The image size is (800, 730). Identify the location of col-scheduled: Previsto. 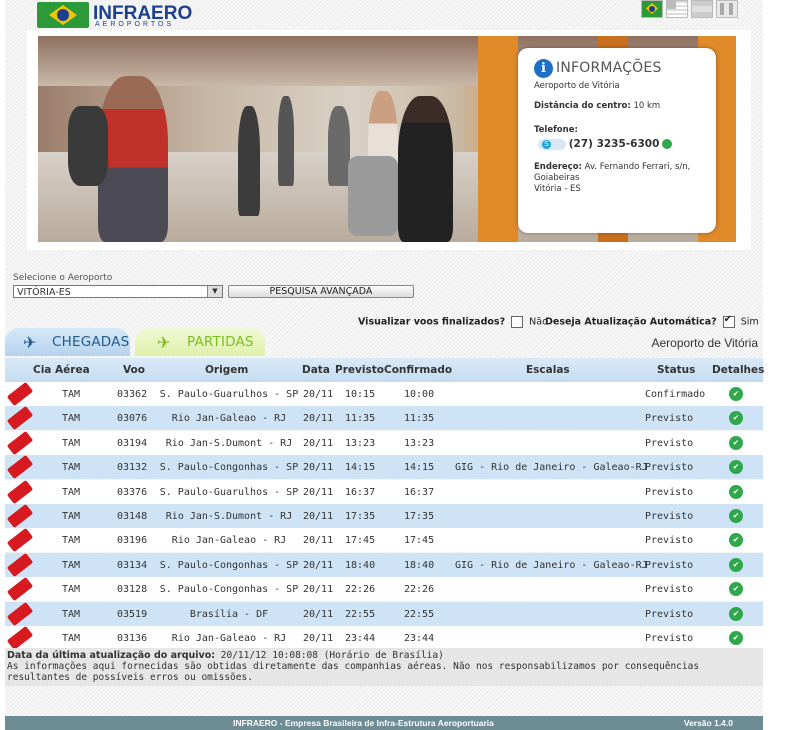
(359, 370).